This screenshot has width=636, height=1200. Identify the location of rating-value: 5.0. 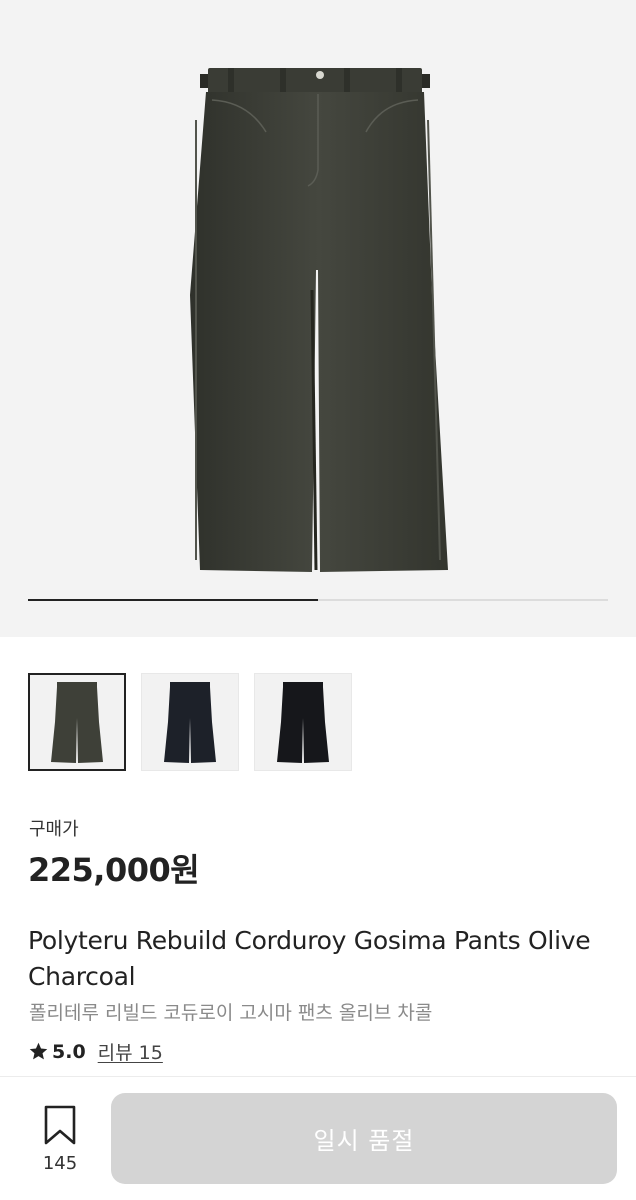
(69, 1051).